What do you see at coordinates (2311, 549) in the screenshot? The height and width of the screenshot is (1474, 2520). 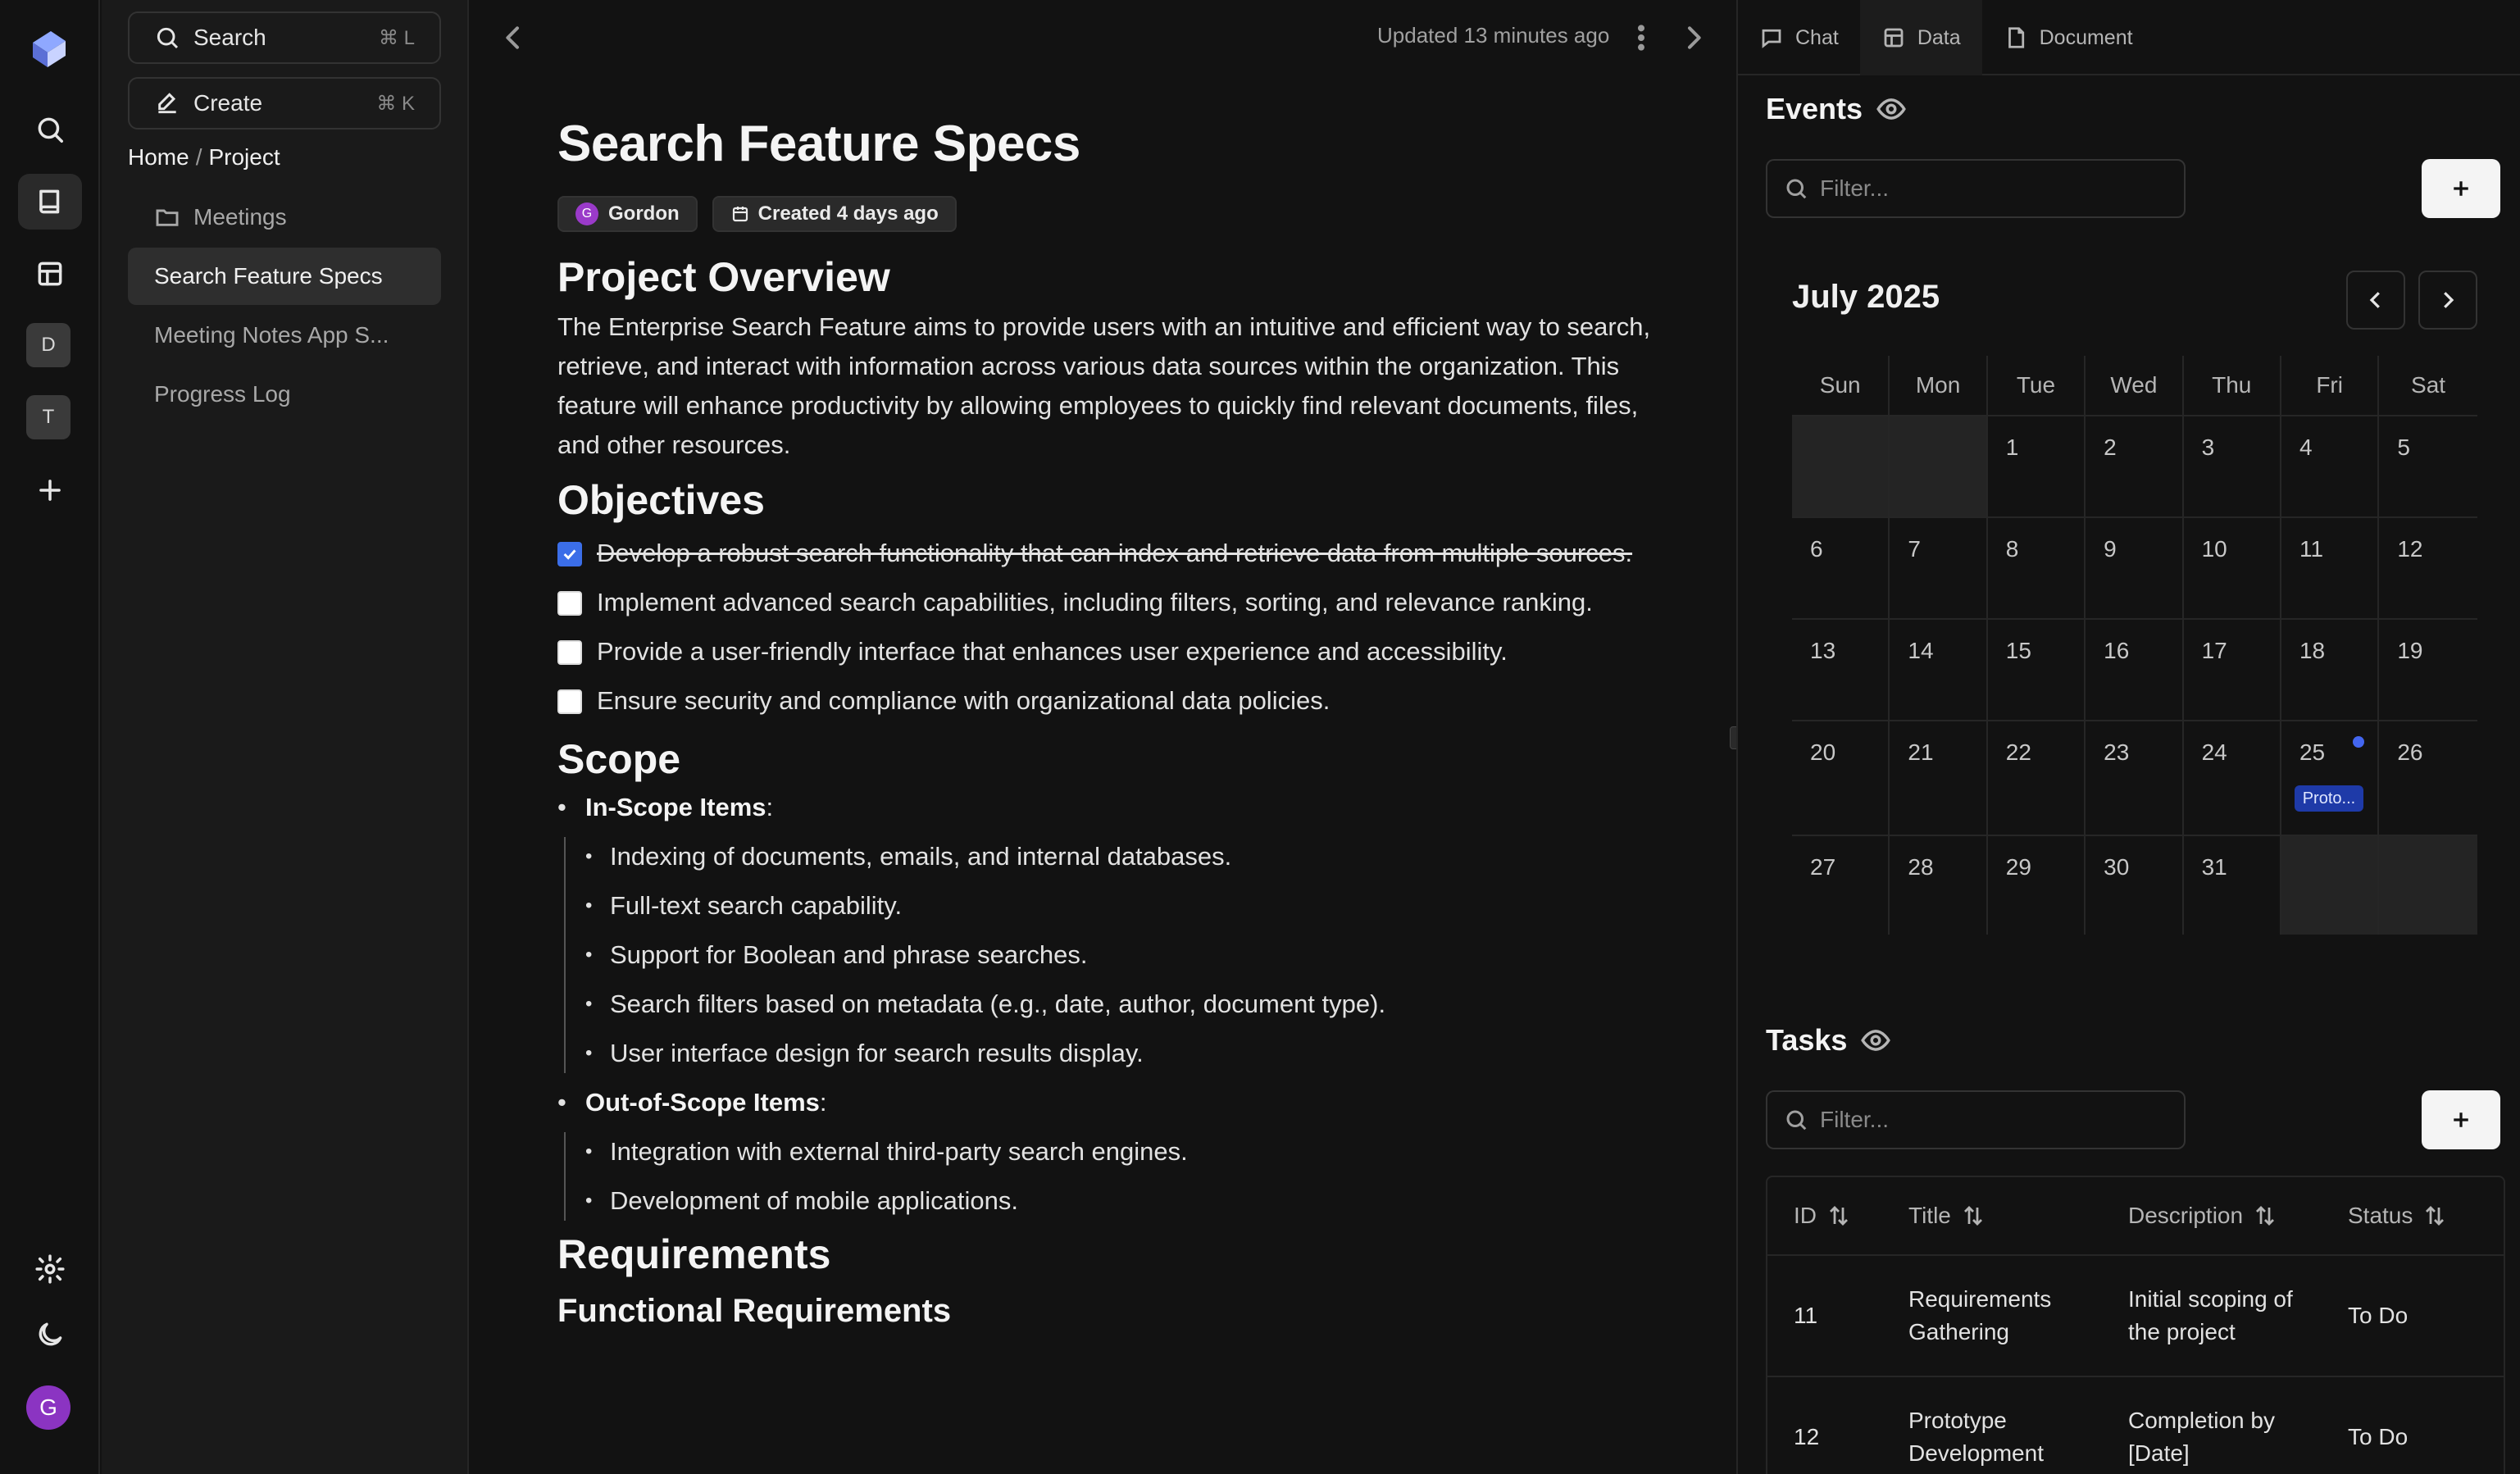 I see `calendar-day-number: 11` at bounding box center [2311, 549].